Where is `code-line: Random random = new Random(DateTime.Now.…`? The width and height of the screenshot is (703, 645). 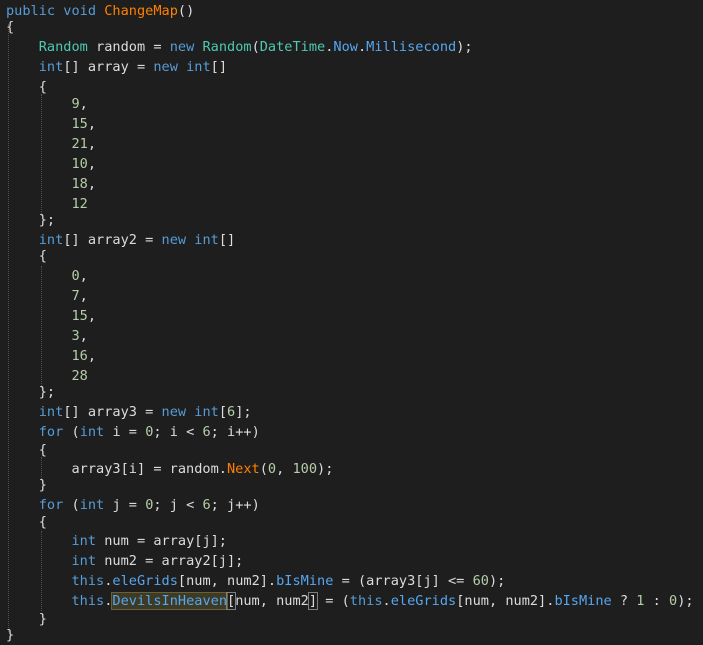
code-line: Random random = new Random(DateTime.Now.… is located at coordinates (239, 47).